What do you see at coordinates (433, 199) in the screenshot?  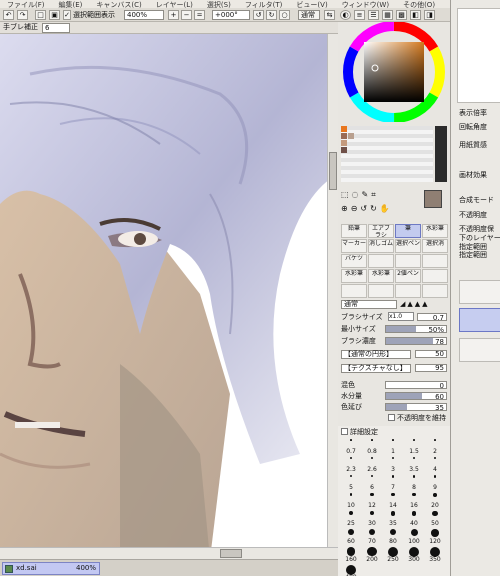 I see `primary-color-swatch` at bounding box center [433, 199].